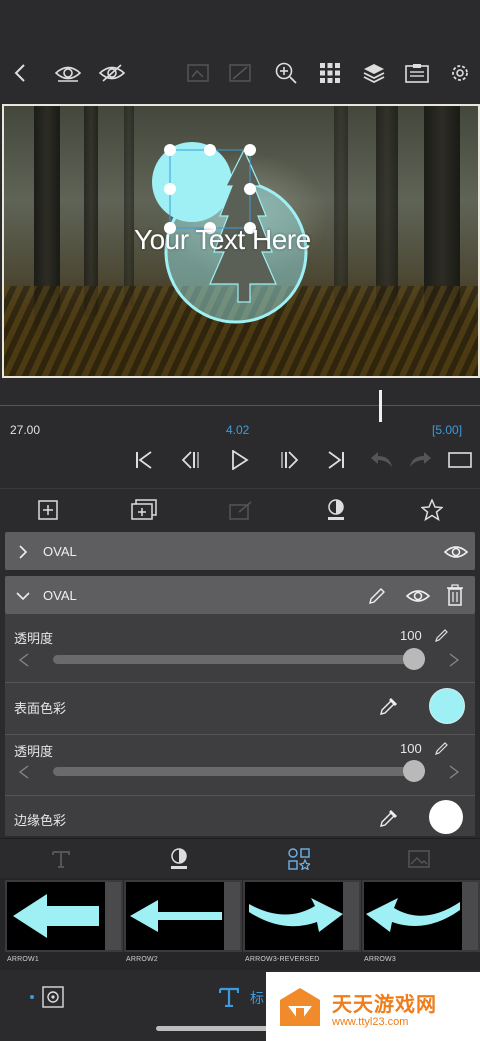 This screenshot has width=480, height=1041. I want to click on layer-tabs, so click(240, 509).